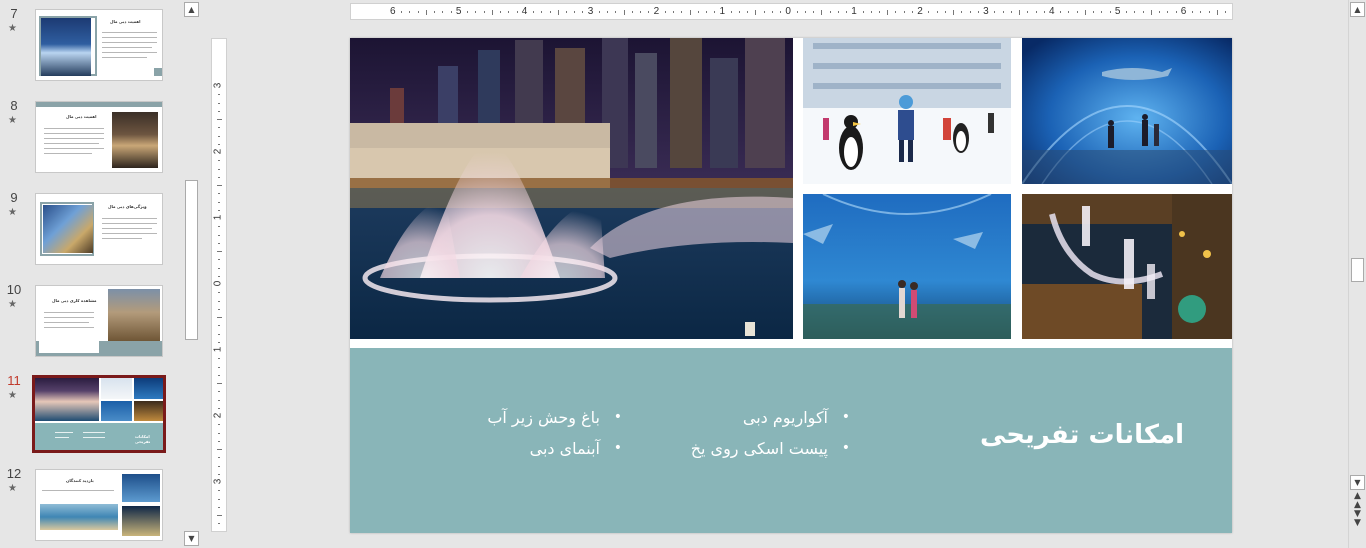 The width and height of the screenshot is (1366, 548). Describe the element at coordinates (99, 505) in the screenshot. I see `thumbnail-preview: بازدید کنندگان` at that location.